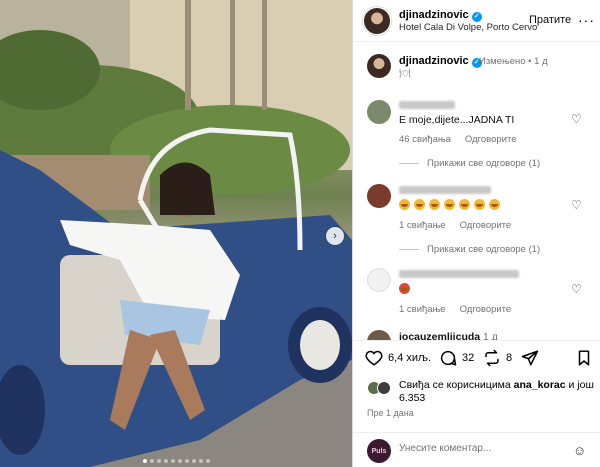 The height and width of the screenshot is (467, 600). I want to click on carousel-dots, so click(176, 461).